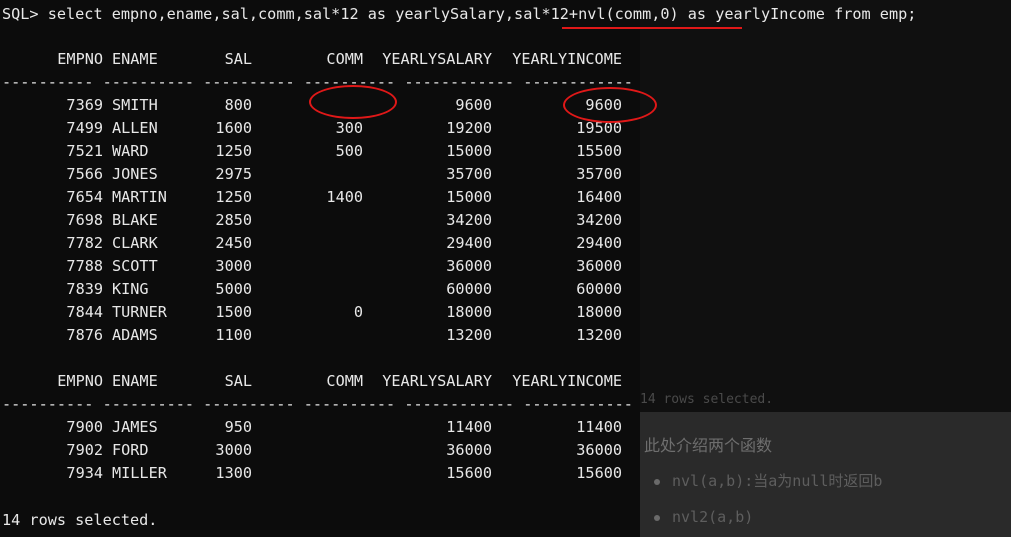 Image resolution: width=1011 pixels, height=537 pixels. Describe the element at coordinates (233, 128) in the screenshot. I see `cell-sal: 1600` at that location.